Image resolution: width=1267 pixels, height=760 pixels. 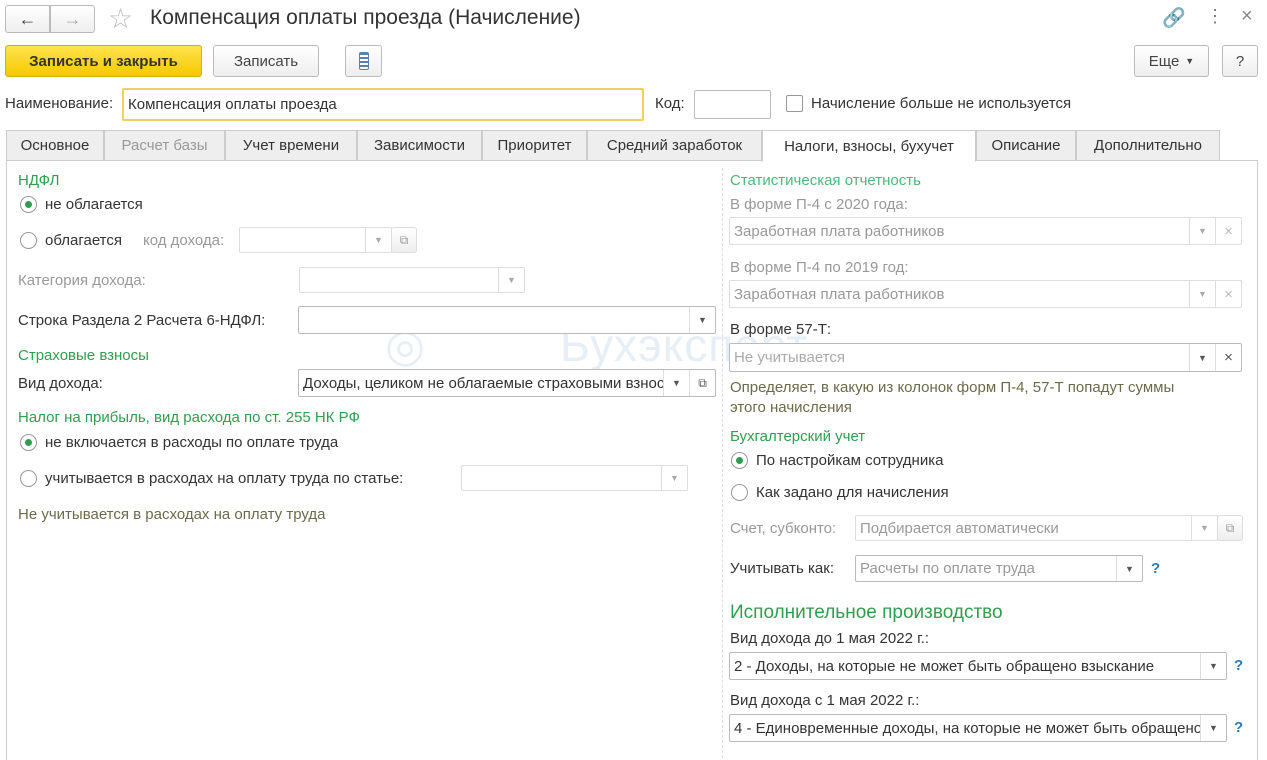 What do you see at coordinates (852, 492) in the screenshot?
I see `as-set-label: Как задано для начисления` at bounding box center [852, 492].